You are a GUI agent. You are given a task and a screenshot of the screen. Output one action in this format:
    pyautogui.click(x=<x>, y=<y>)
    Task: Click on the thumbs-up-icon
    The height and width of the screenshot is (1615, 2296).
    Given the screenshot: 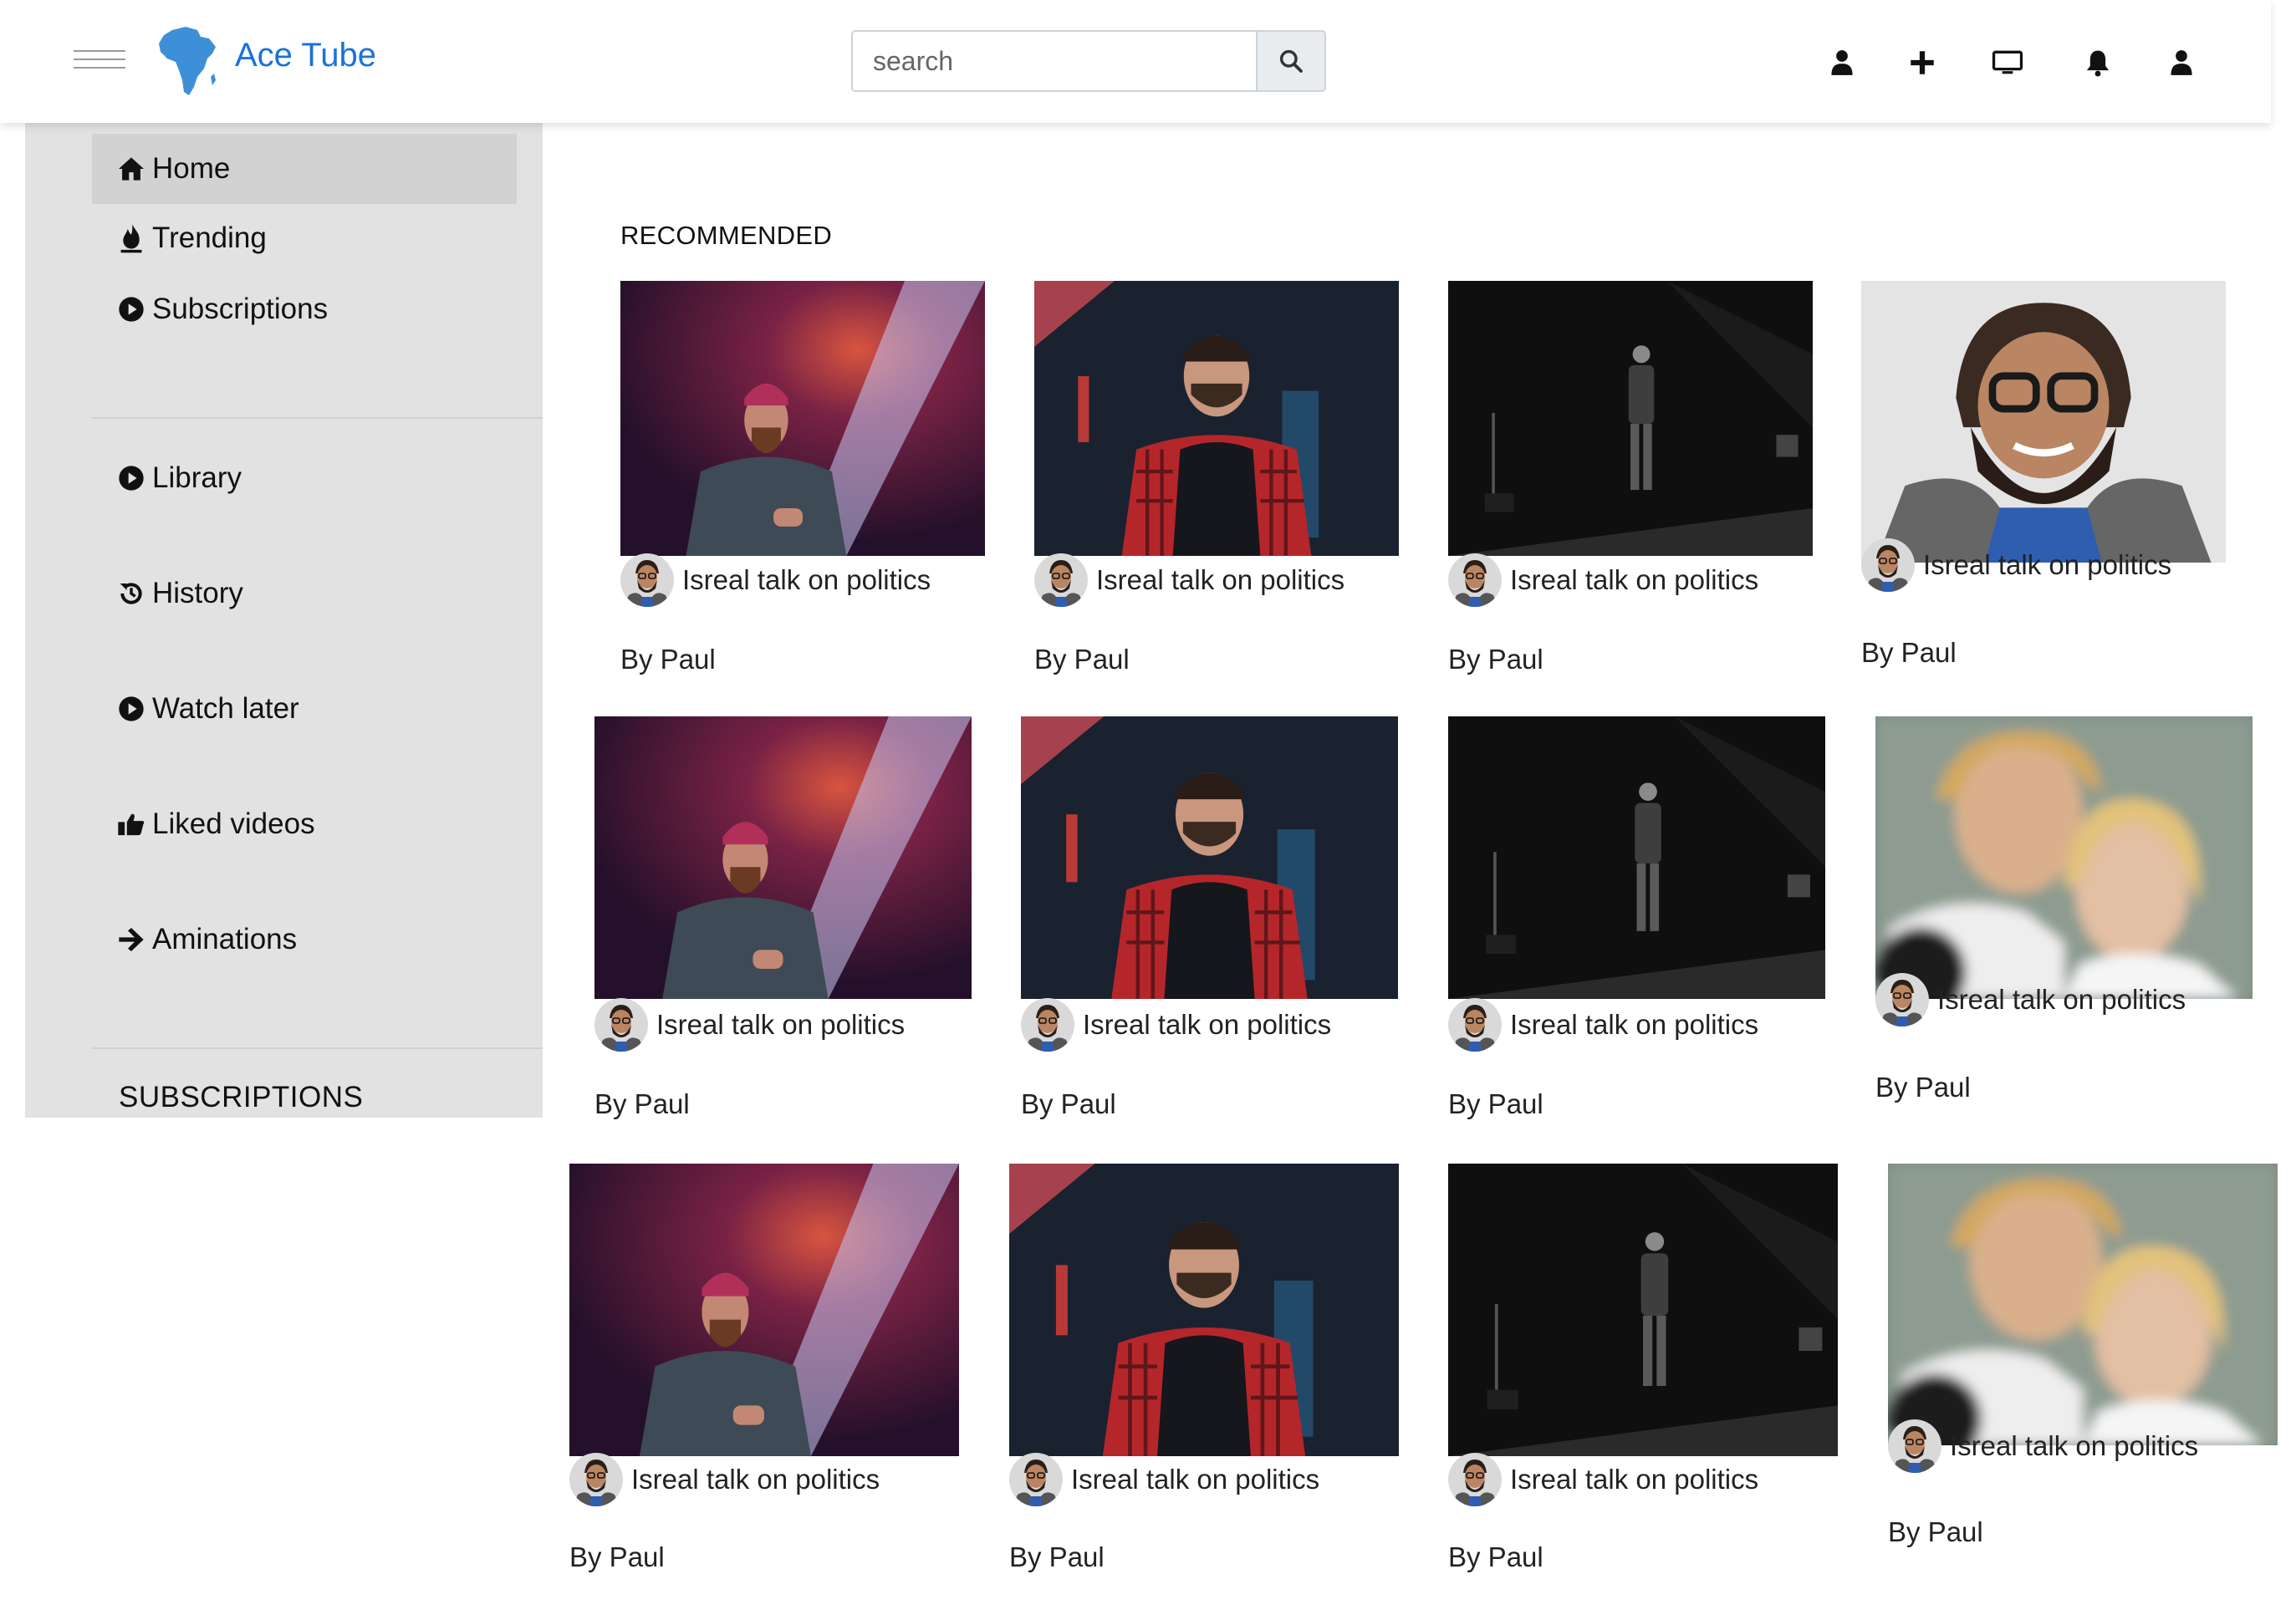 What is the action you would take?
    pyautogui.click(x=131, y=824)
    